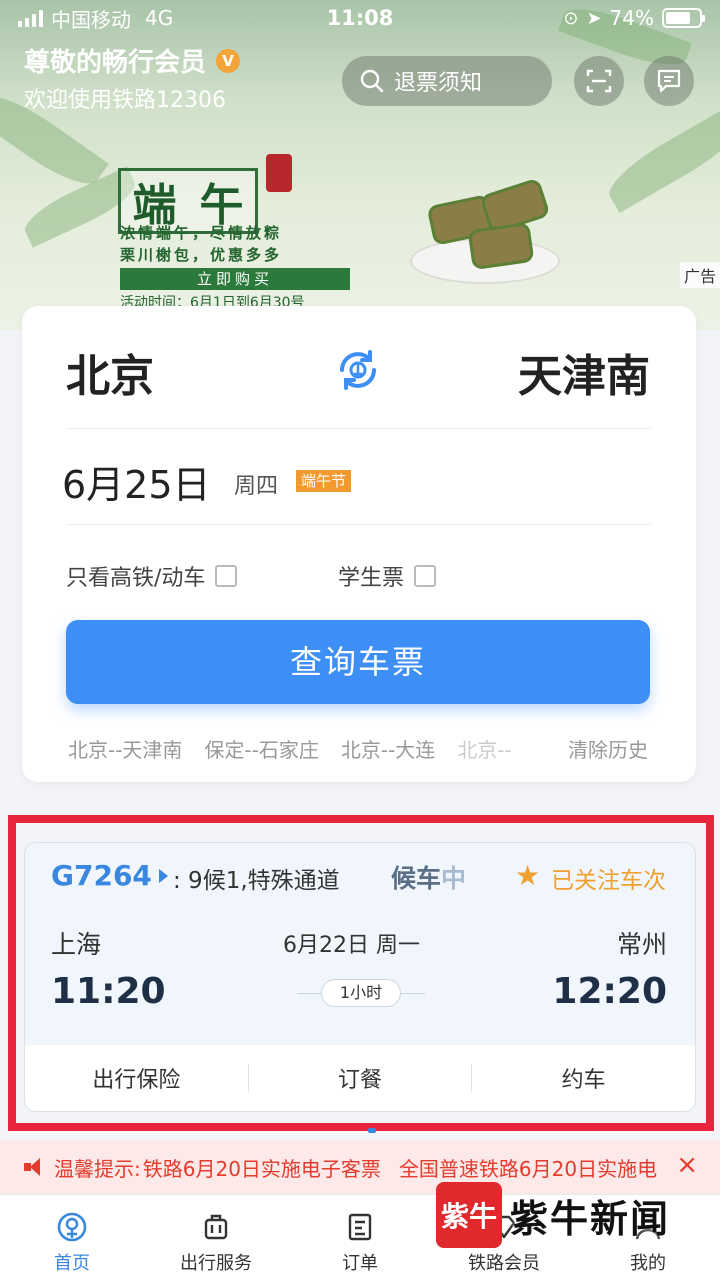 The height and width of the screenshot is (1280, 720). What do you see at coordinates (226, 576) in the screenshot?
I see `highspeed-only-checkbox` at bounding box center [226, 576].